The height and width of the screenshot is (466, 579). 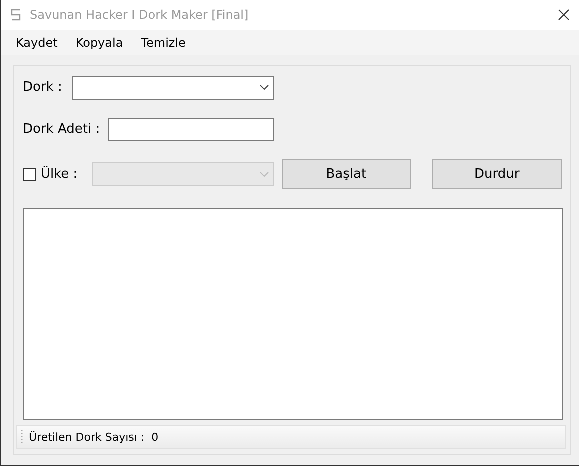 I want to click on status-value: 0, so click(x=155, y=437).